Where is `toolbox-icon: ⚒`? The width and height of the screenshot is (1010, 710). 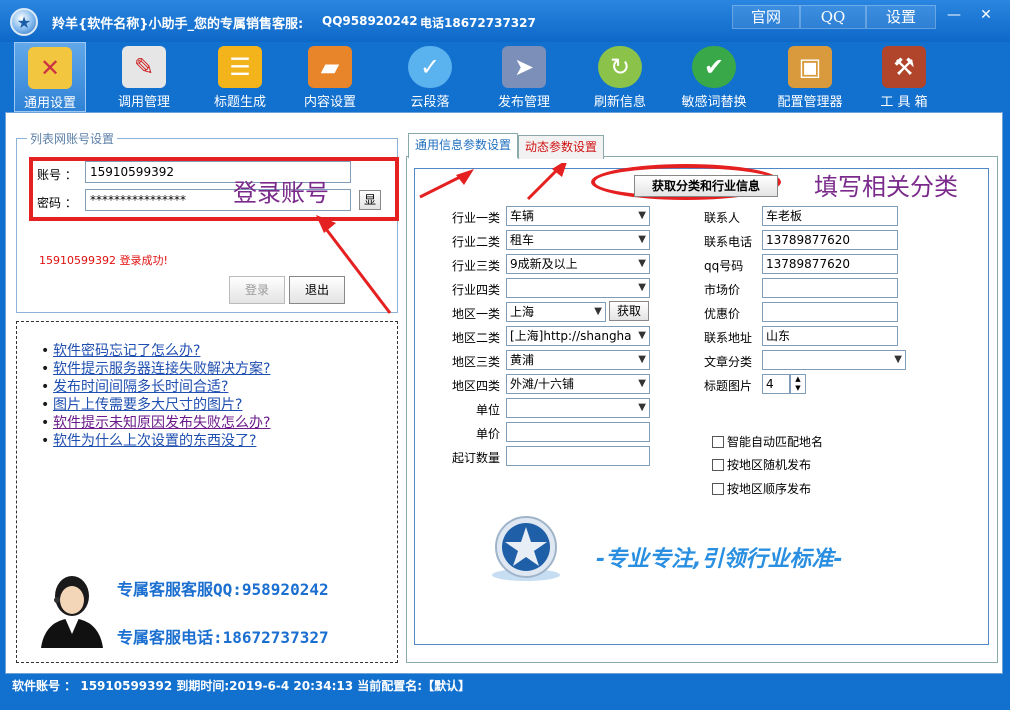 toolbox-icon: ⚒ is located at coordinates (904, 67).